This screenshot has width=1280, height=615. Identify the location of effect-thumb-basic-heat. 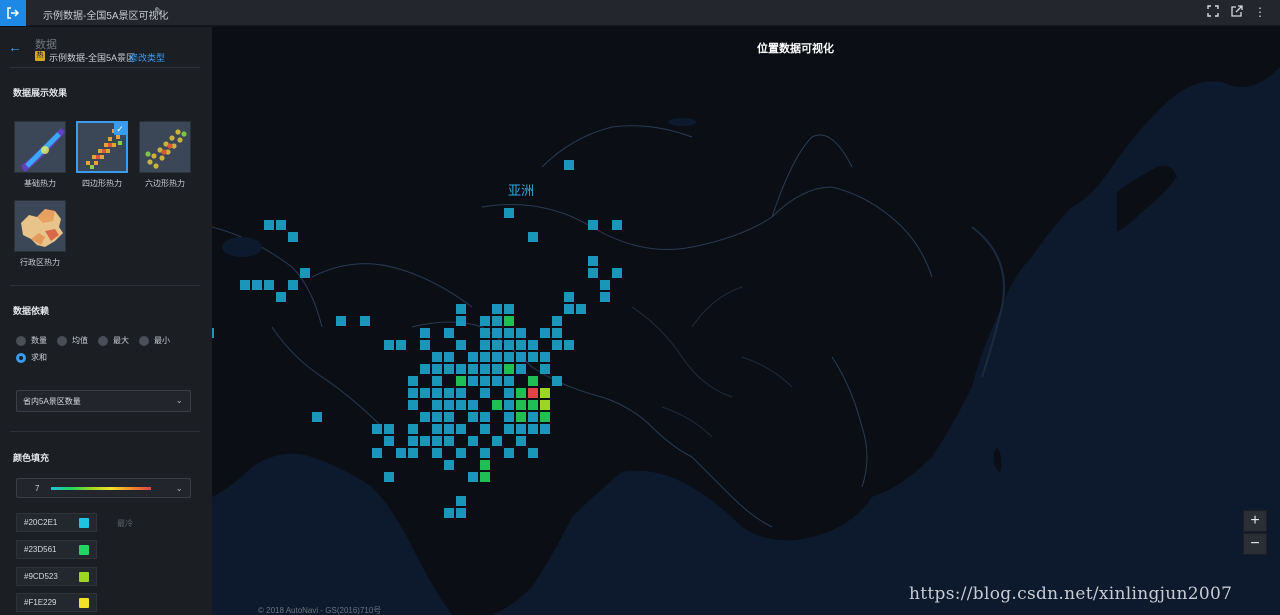
(40, 147).